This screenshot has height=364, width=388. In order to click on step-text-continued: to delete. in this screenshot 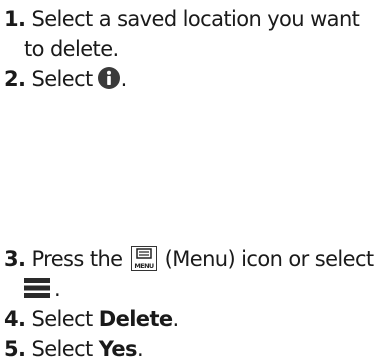, I will do `click(71, 49)`.